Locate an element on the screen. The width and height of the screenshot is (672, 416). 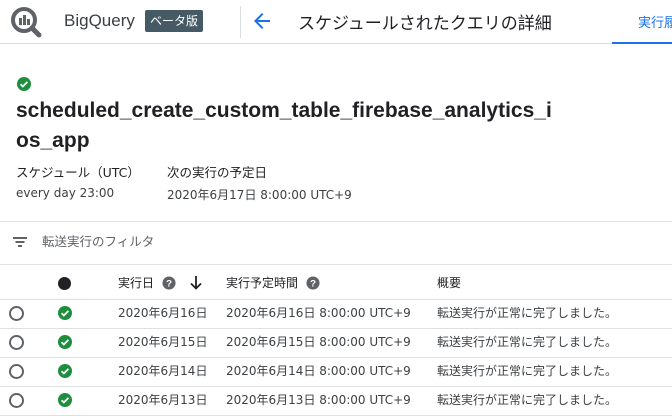
schedule-value: every day 23:00 is located at coordinates (65, 193).